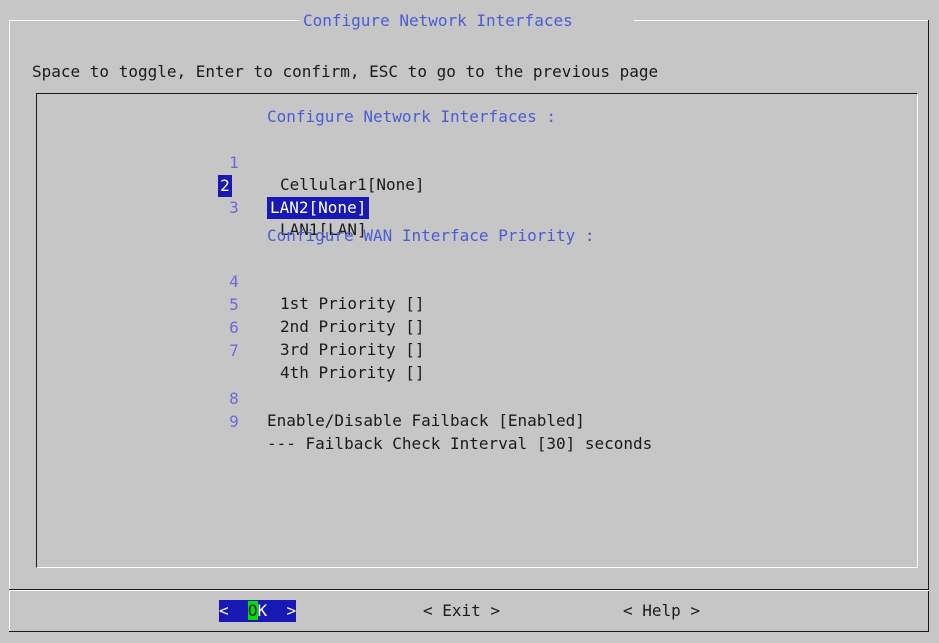 The image size is (939, 643). What do you see at coordinates (234, 421) in the screenshot?
I see `item-number: 9` at bounding box center [234, 421].